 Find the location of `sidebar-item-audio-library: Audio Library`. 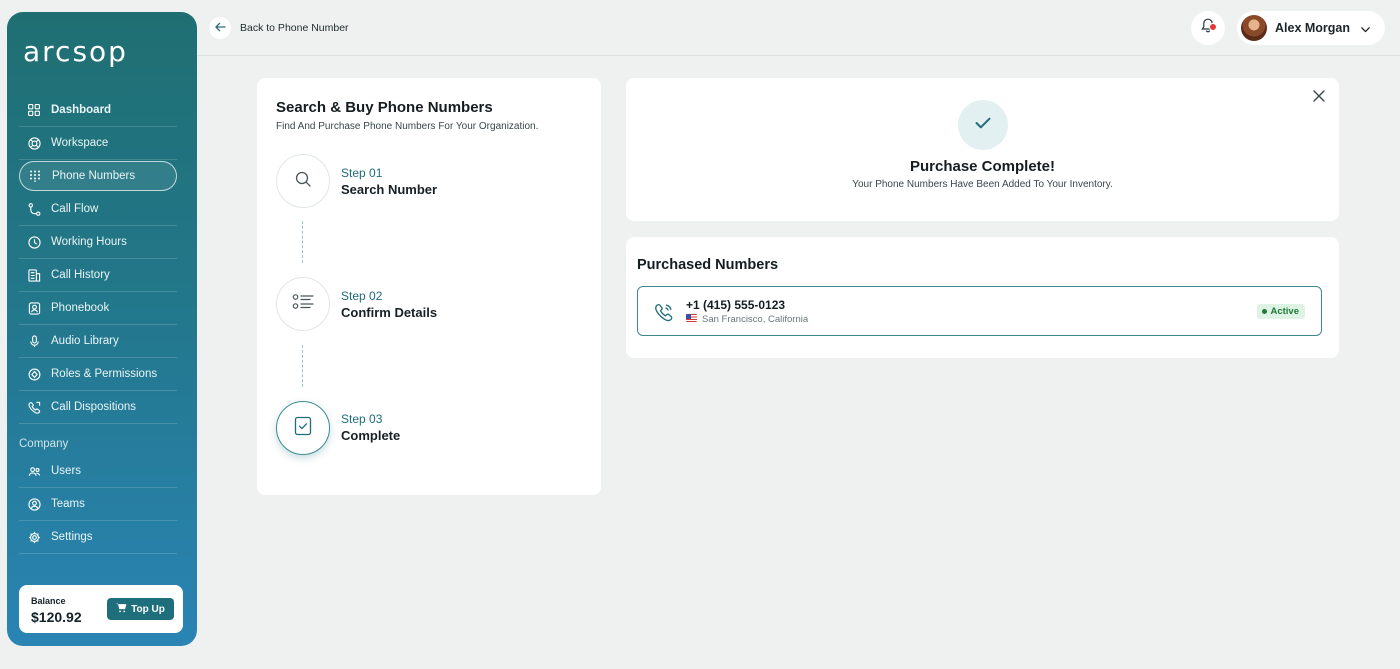

sidebar-item-audio-library: Audio Library is located at coordinates (98, 341).